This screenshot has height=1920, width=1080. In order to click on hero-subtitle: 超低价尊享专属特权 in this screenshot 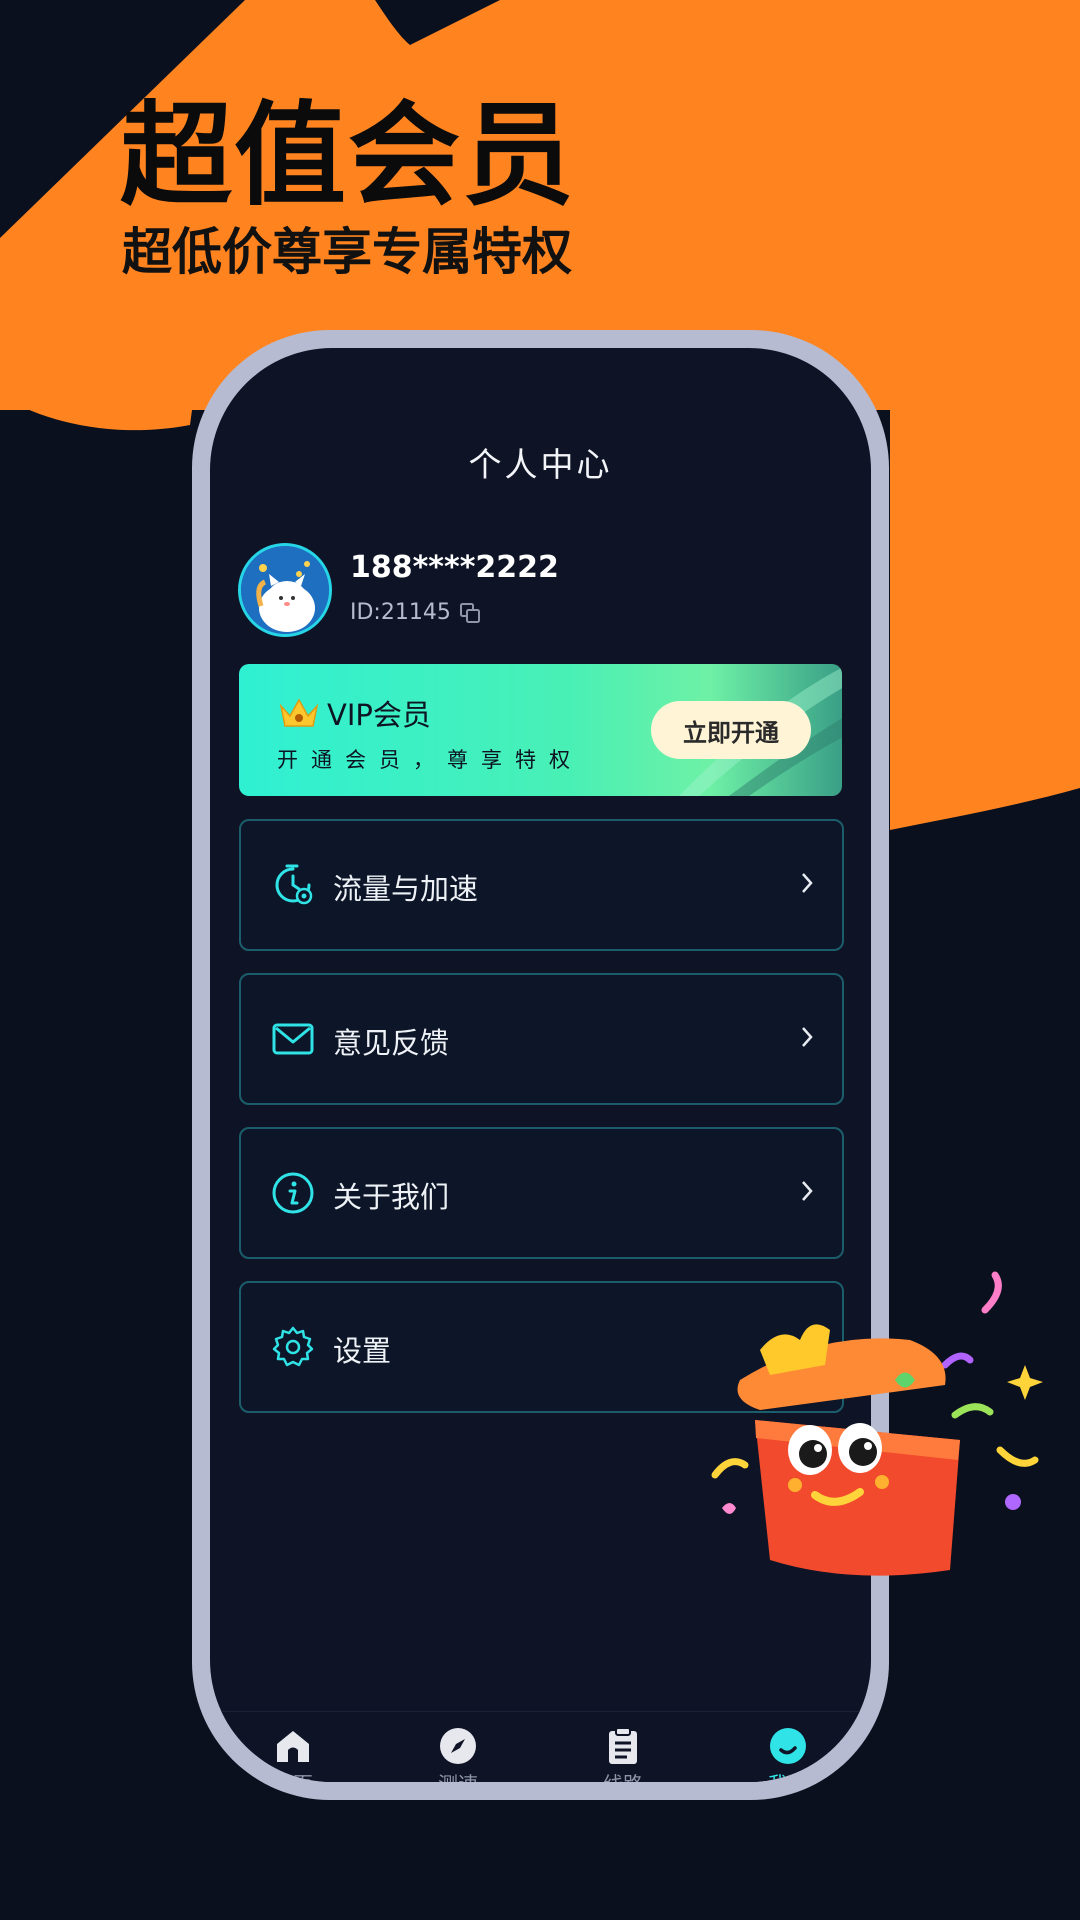, I will do `click(347, 252)`.